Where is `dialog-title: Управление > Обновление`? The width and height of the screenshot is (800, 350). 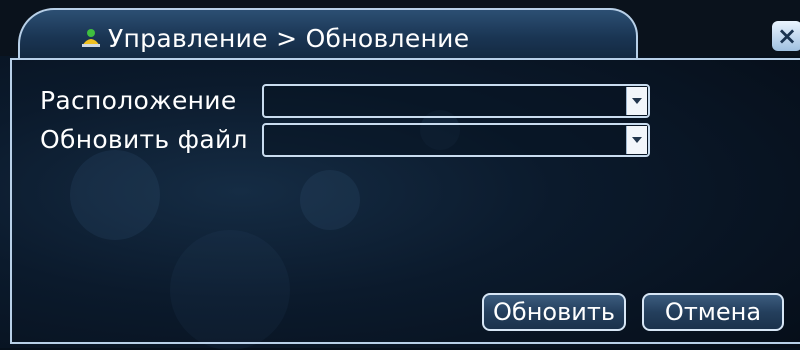 dialog-title: Управление > Обновление is located at coordinates (289, 38).